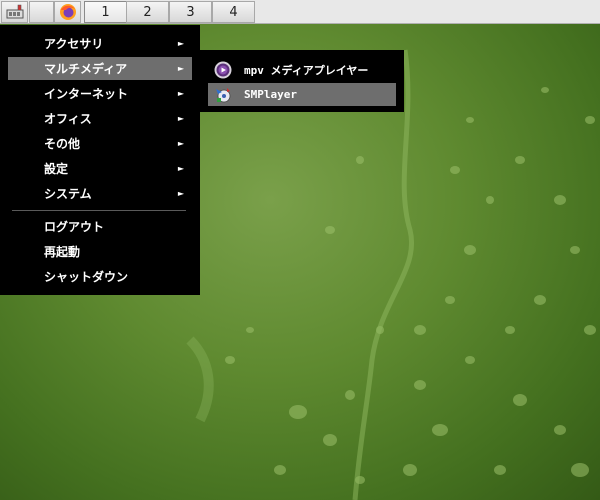 This screenshot has width=600, height=500. What do you see at coordinates (56, 169) in the screenshot?
I see `menu-item-label: 設定` at bounding box center [56, 169].